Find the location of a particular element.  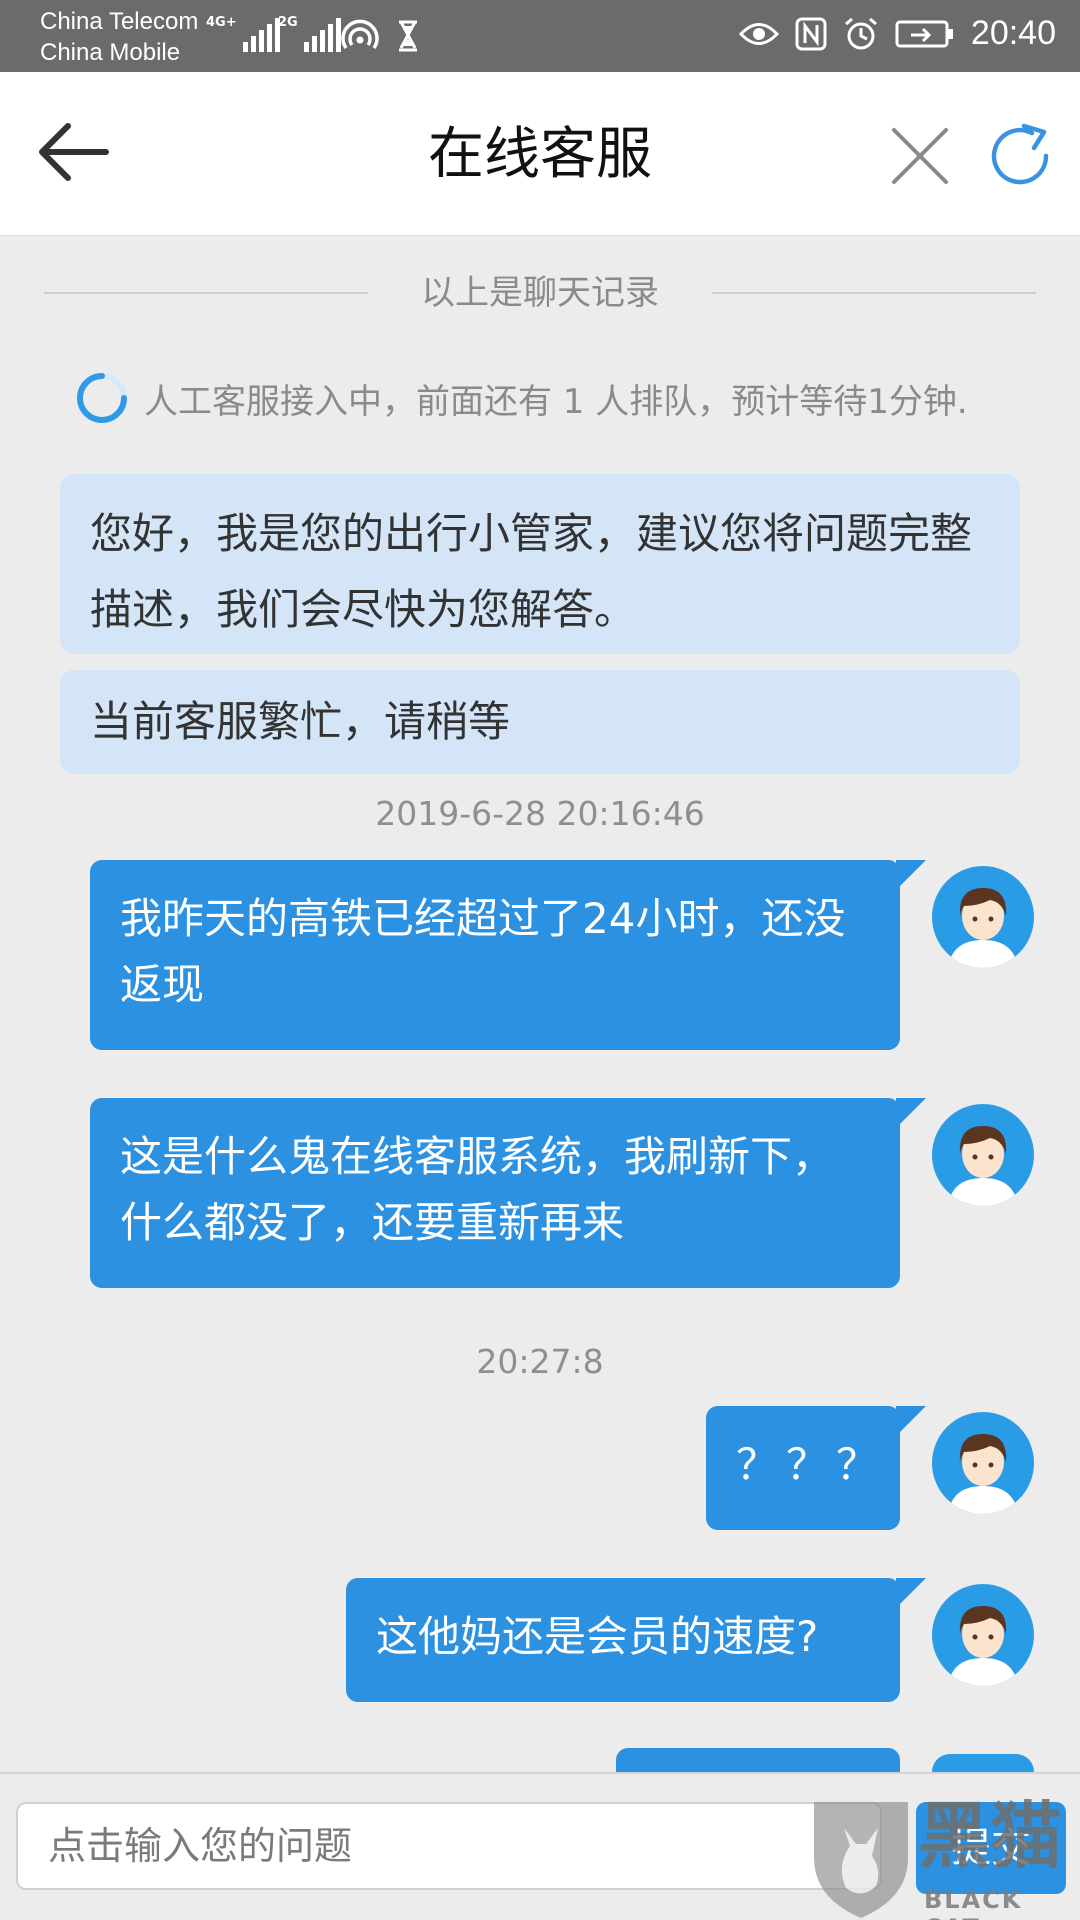

user-message: 我昨天的高铁已经超过了24小时，还没返现 is located at coordinates (508, 955).